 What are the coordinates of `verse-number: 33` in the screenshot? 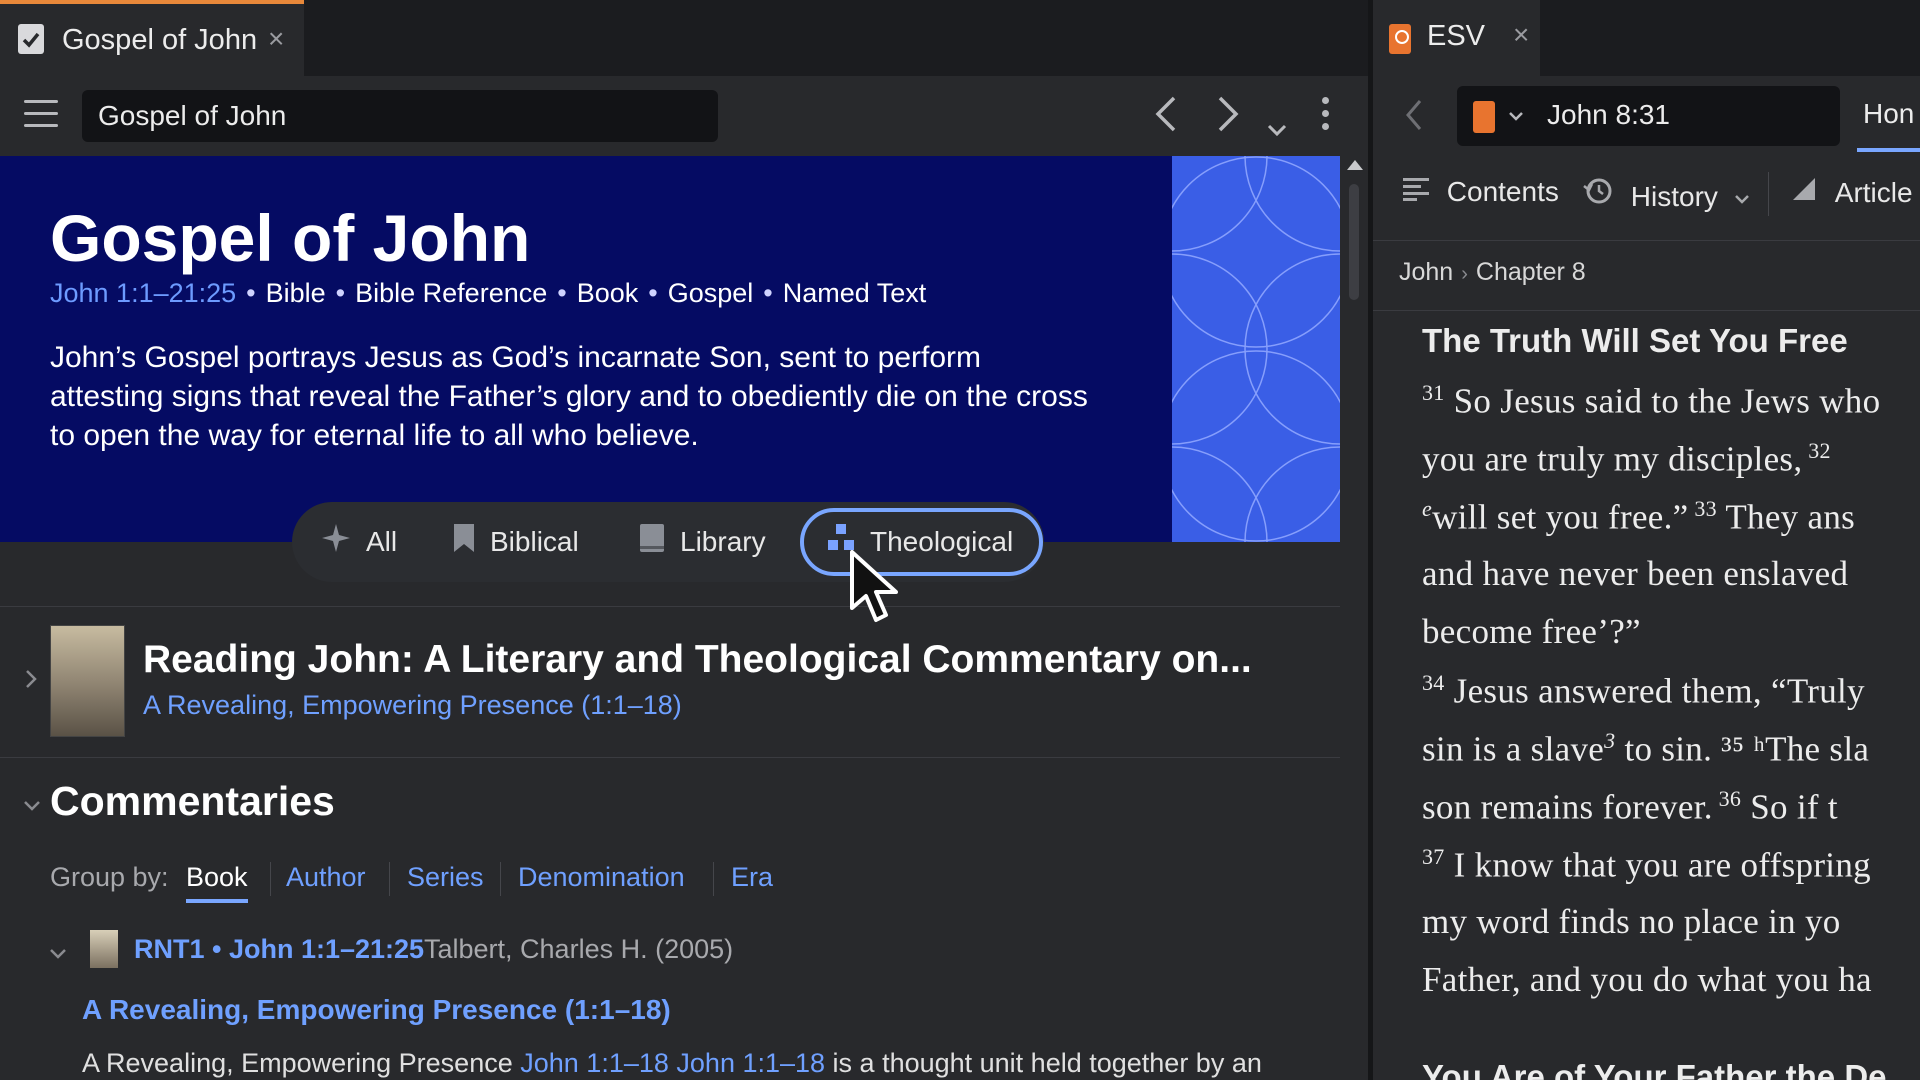 It's located at (1703, 508).